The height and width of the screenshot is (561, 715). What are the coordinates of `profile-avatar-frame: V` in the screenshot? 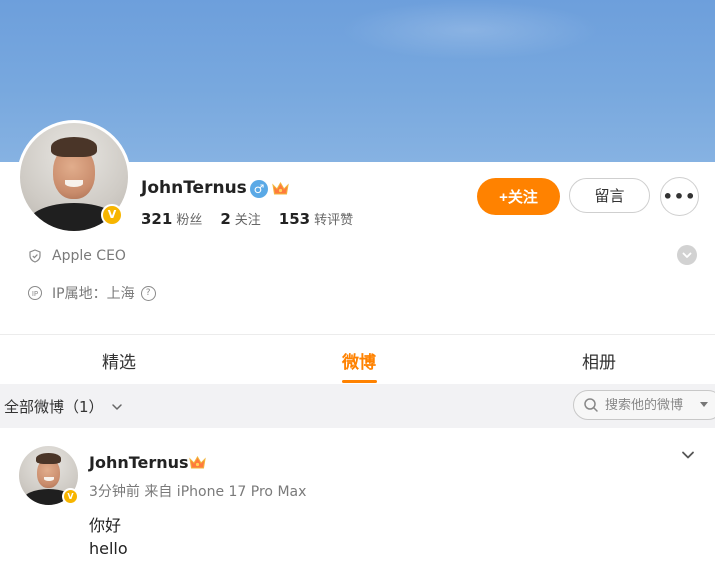 It's located at (74, 177).